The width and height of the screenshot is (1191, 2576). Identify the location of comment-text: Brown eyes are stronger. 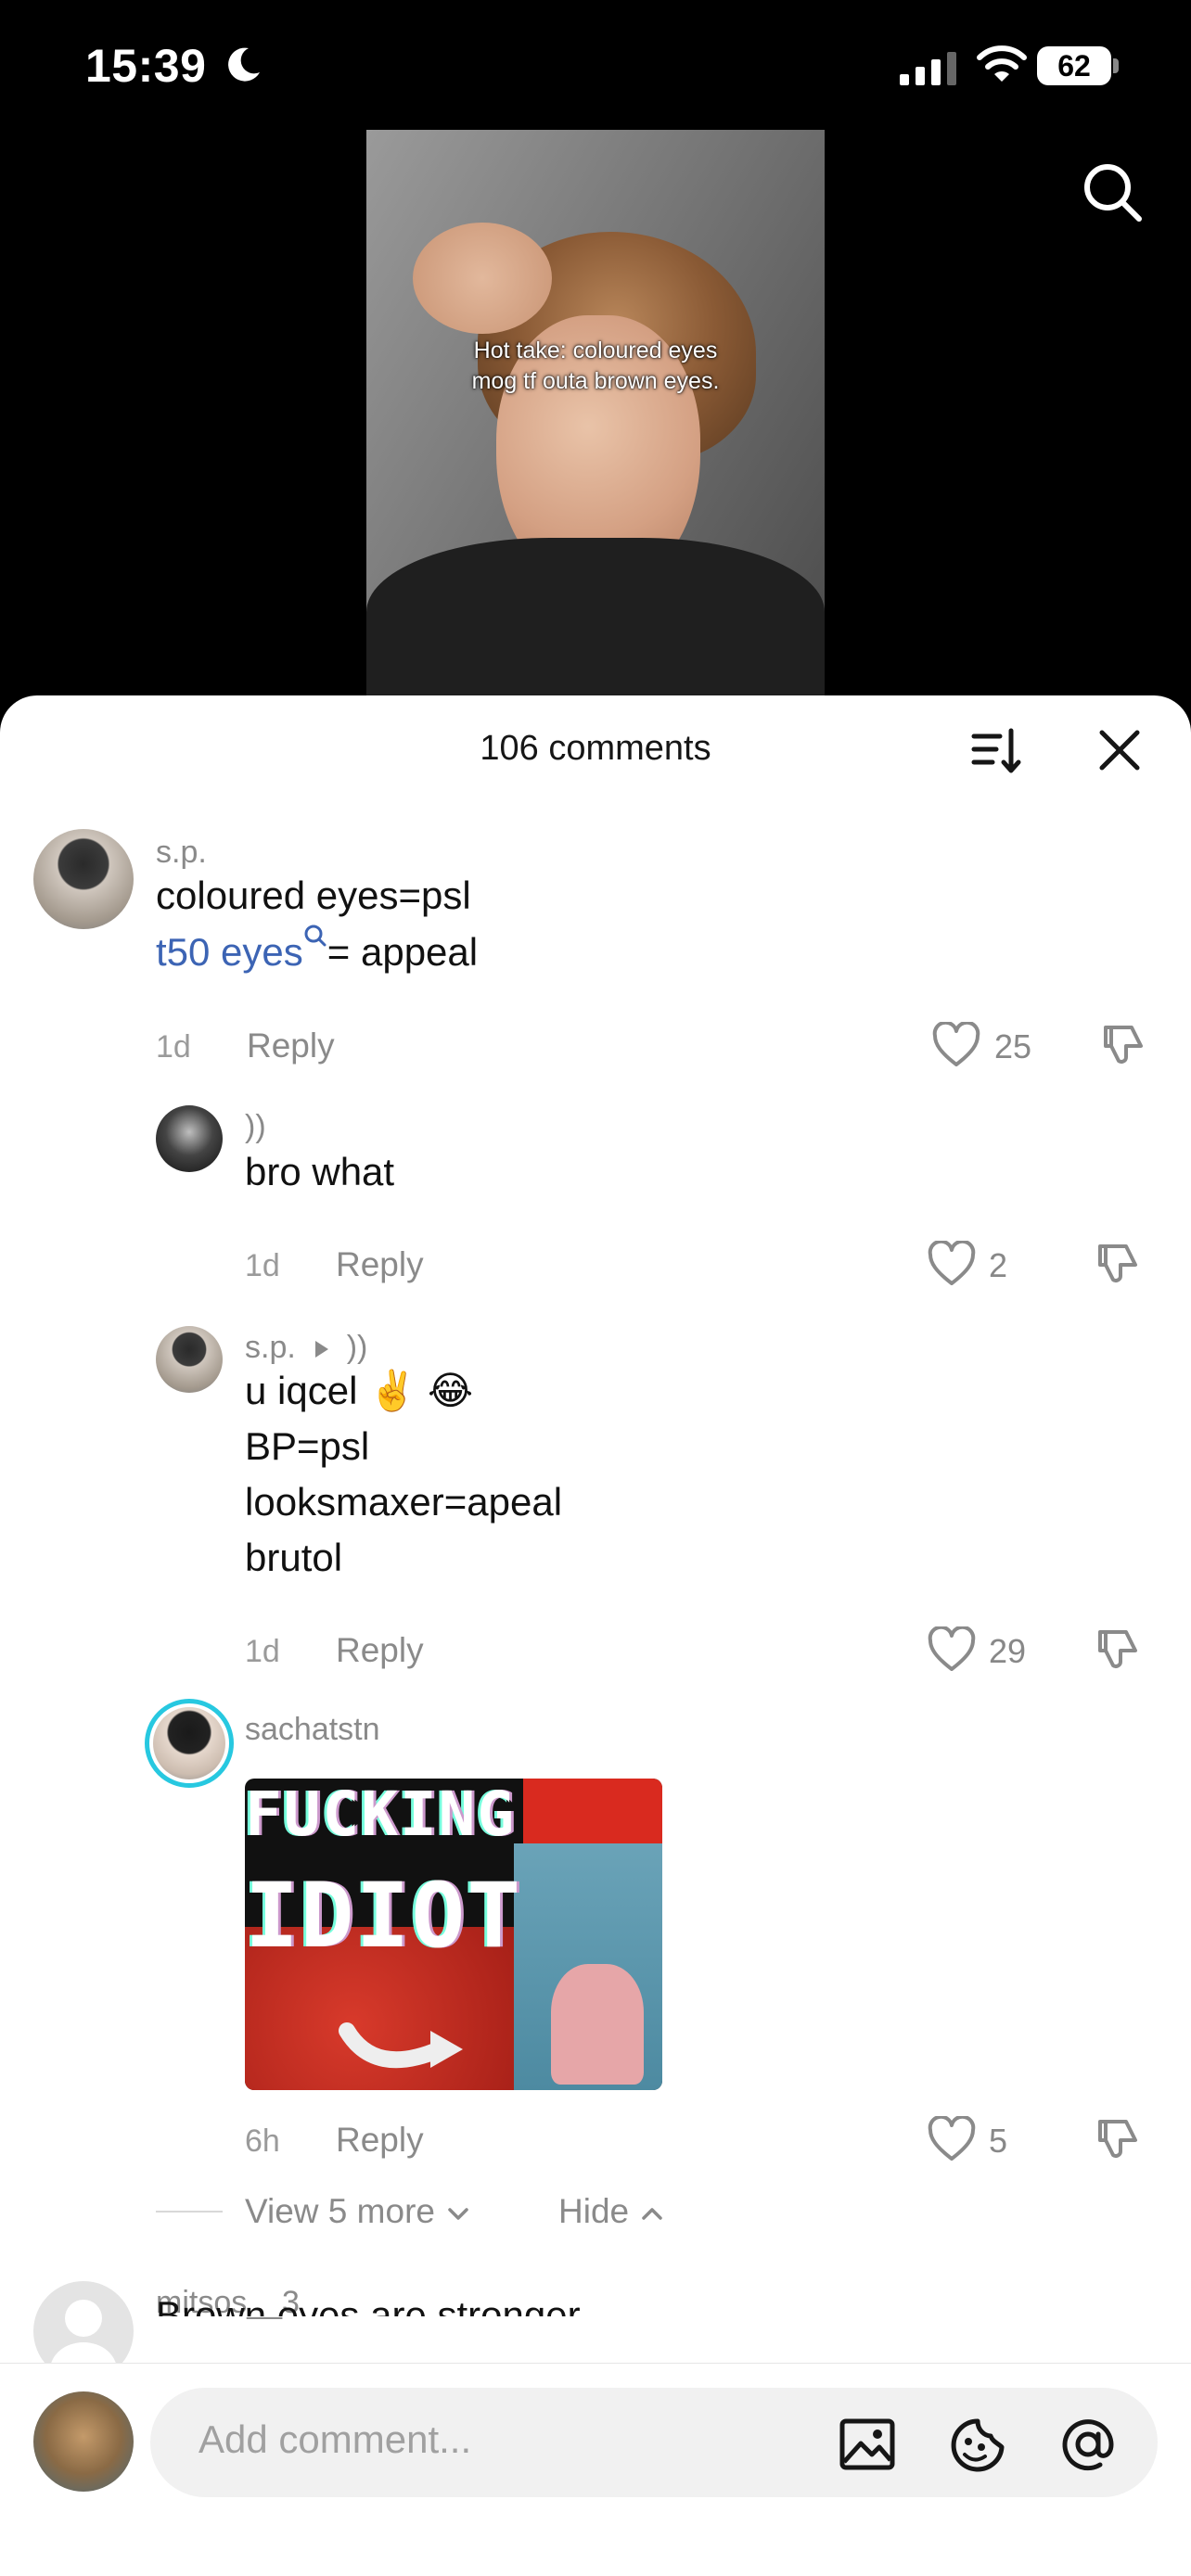
(368, 2304).